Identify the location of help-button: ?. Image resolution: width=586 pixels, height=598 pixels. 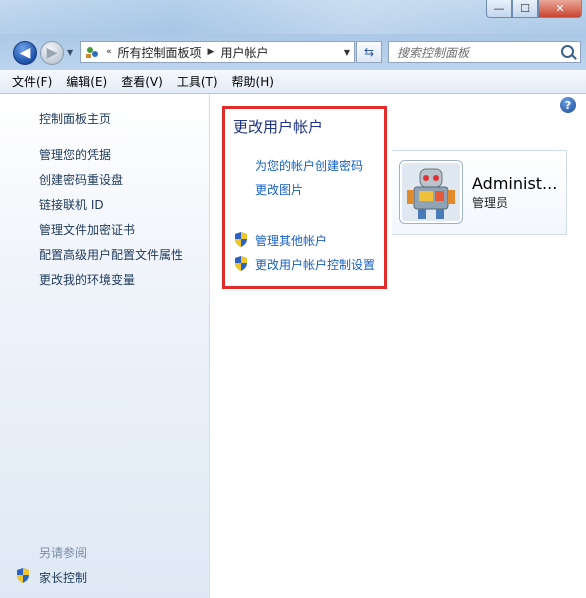
(568, 105).